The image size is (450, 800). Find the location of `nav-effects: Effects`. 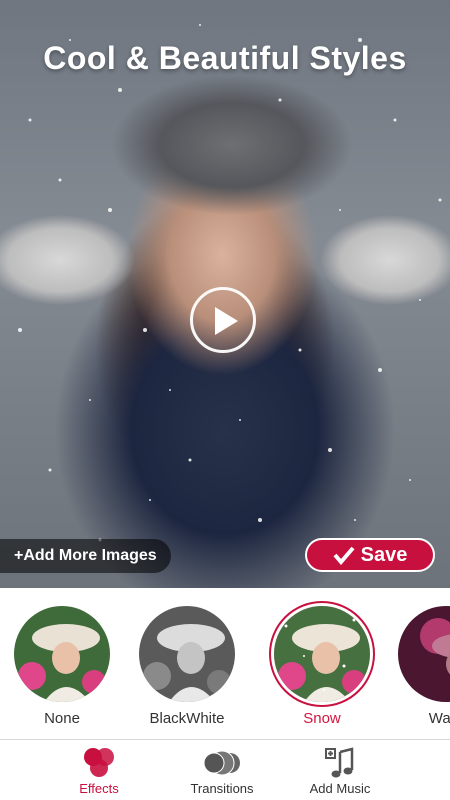

nav-effects: Effects is located at coordinates (99, 771).